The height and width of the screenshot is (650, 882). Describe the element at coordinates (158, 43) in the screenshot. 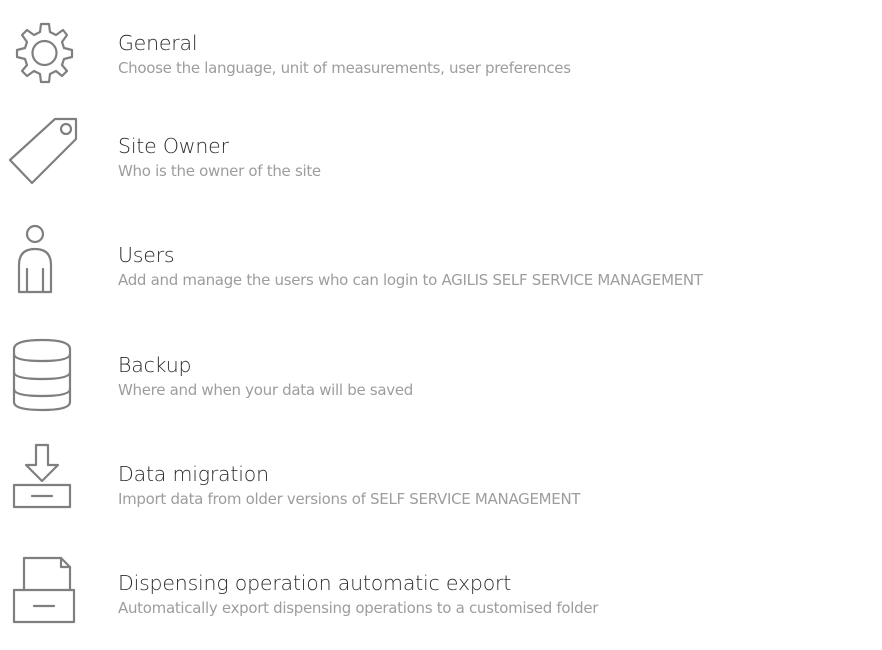

I see `settings-item-title: General` at that location.